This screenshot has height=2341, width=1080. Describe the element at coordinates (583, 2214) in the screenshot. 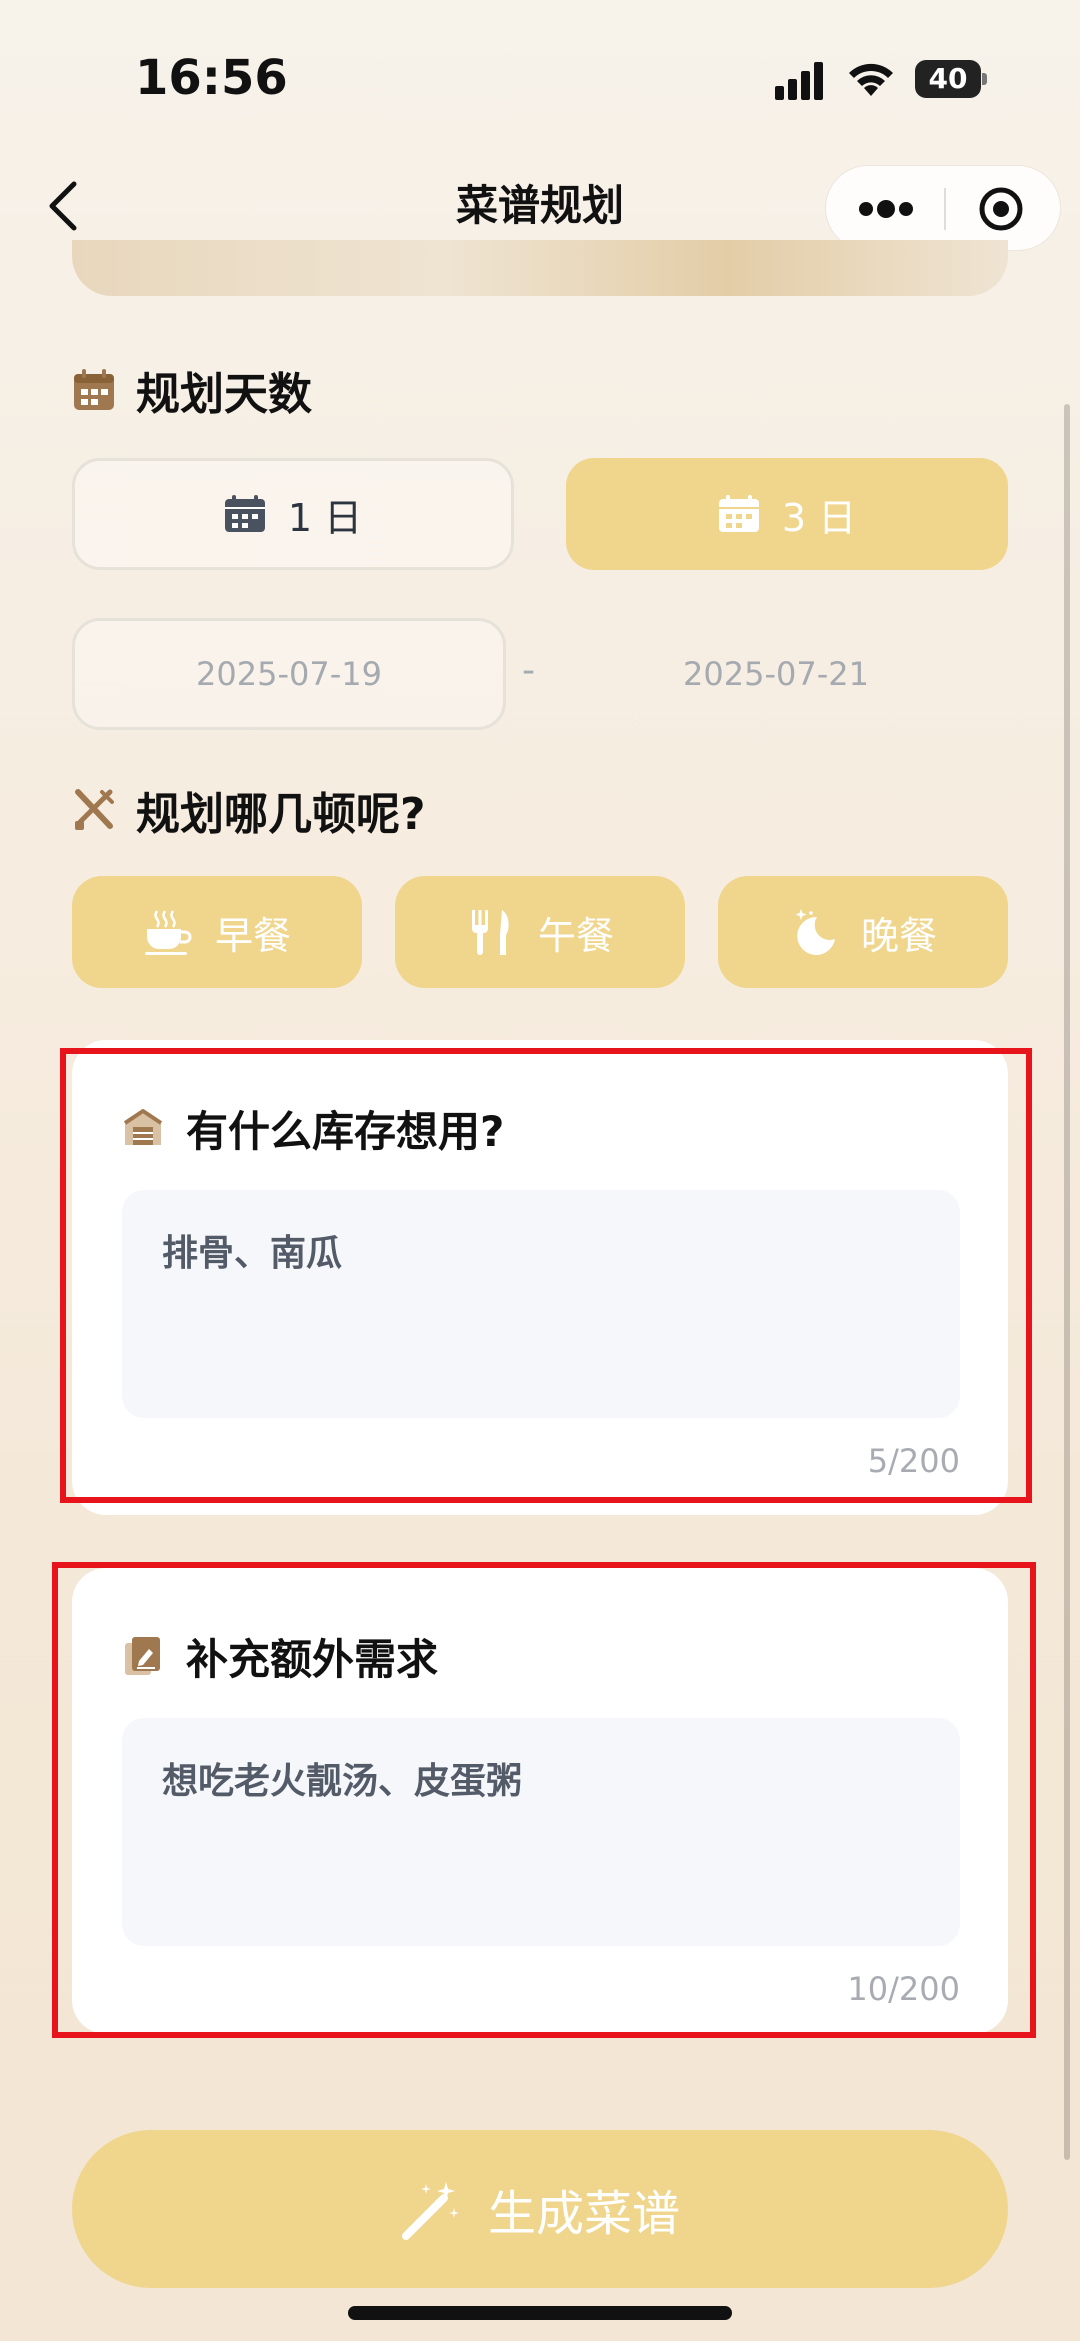

I see `generate-recipe-label: 生成菜谱` at that location.